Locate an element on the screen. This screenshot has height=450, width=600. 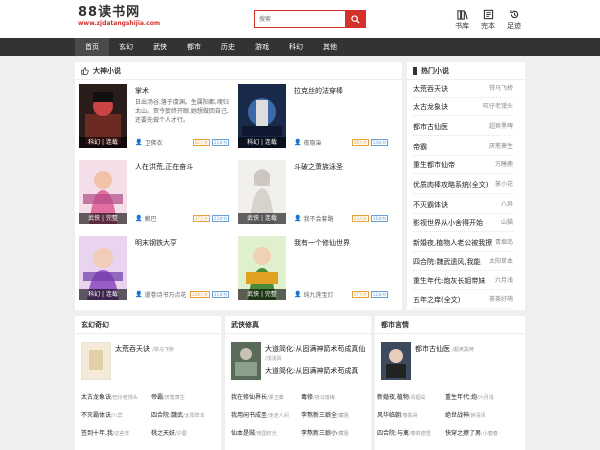
hot-item: 五年之痒(全文) 茶茶好萌 is located at coordinates (463, 300).